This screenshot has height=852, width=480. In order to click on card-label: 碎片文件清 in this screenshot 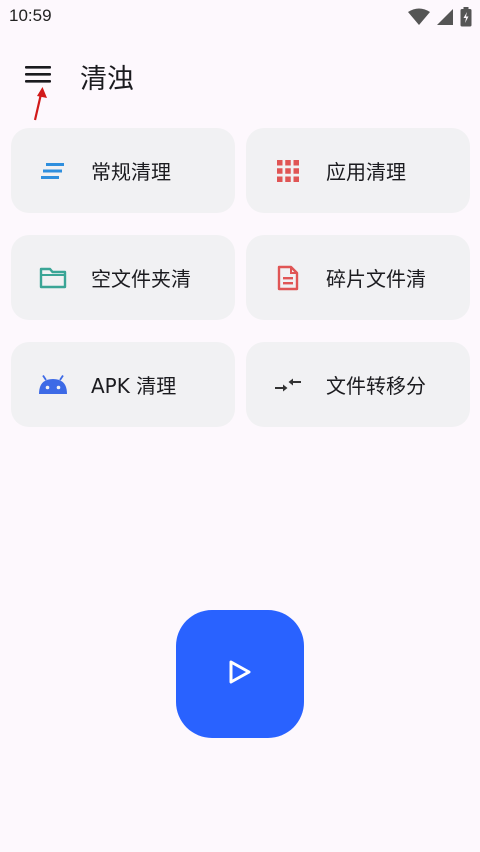, I will do `click(376, 279)`.